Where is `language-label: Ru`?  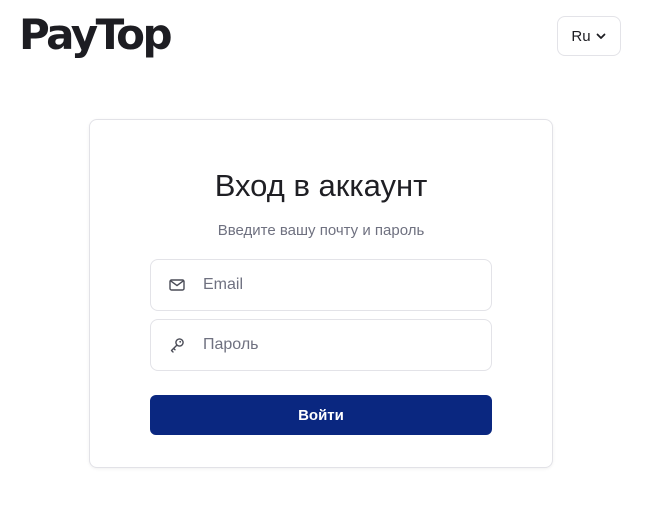 language-label: Ru is located at coordinates (581, 36).